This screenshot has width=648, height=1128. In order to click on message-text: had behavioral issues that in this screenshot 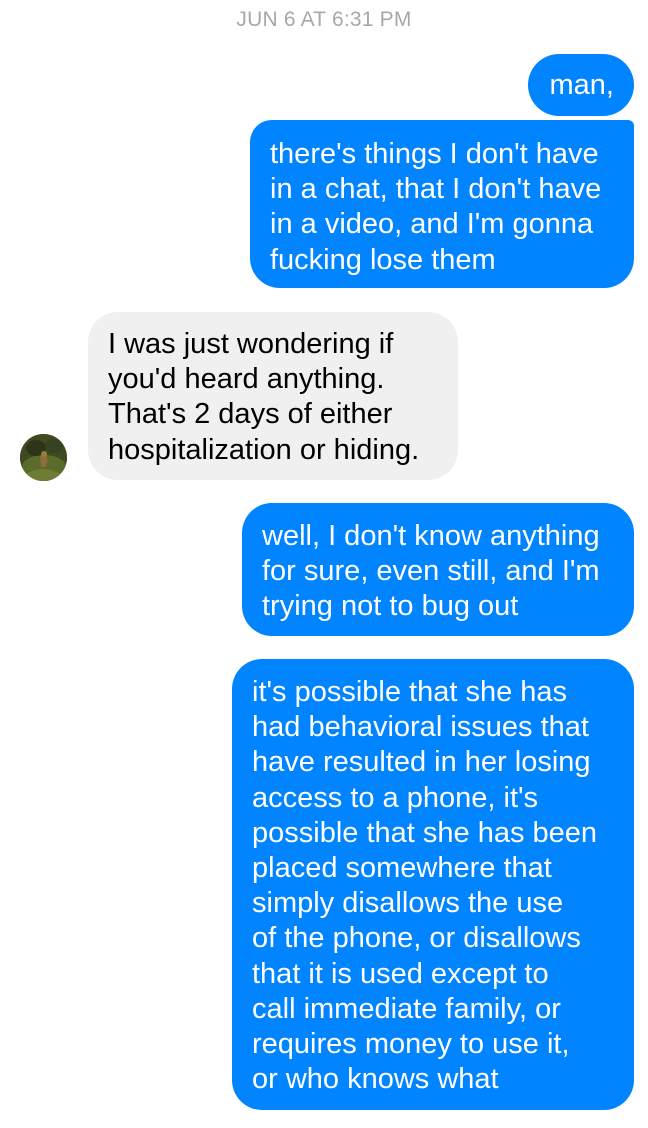, I will do `click(420, 727)`.